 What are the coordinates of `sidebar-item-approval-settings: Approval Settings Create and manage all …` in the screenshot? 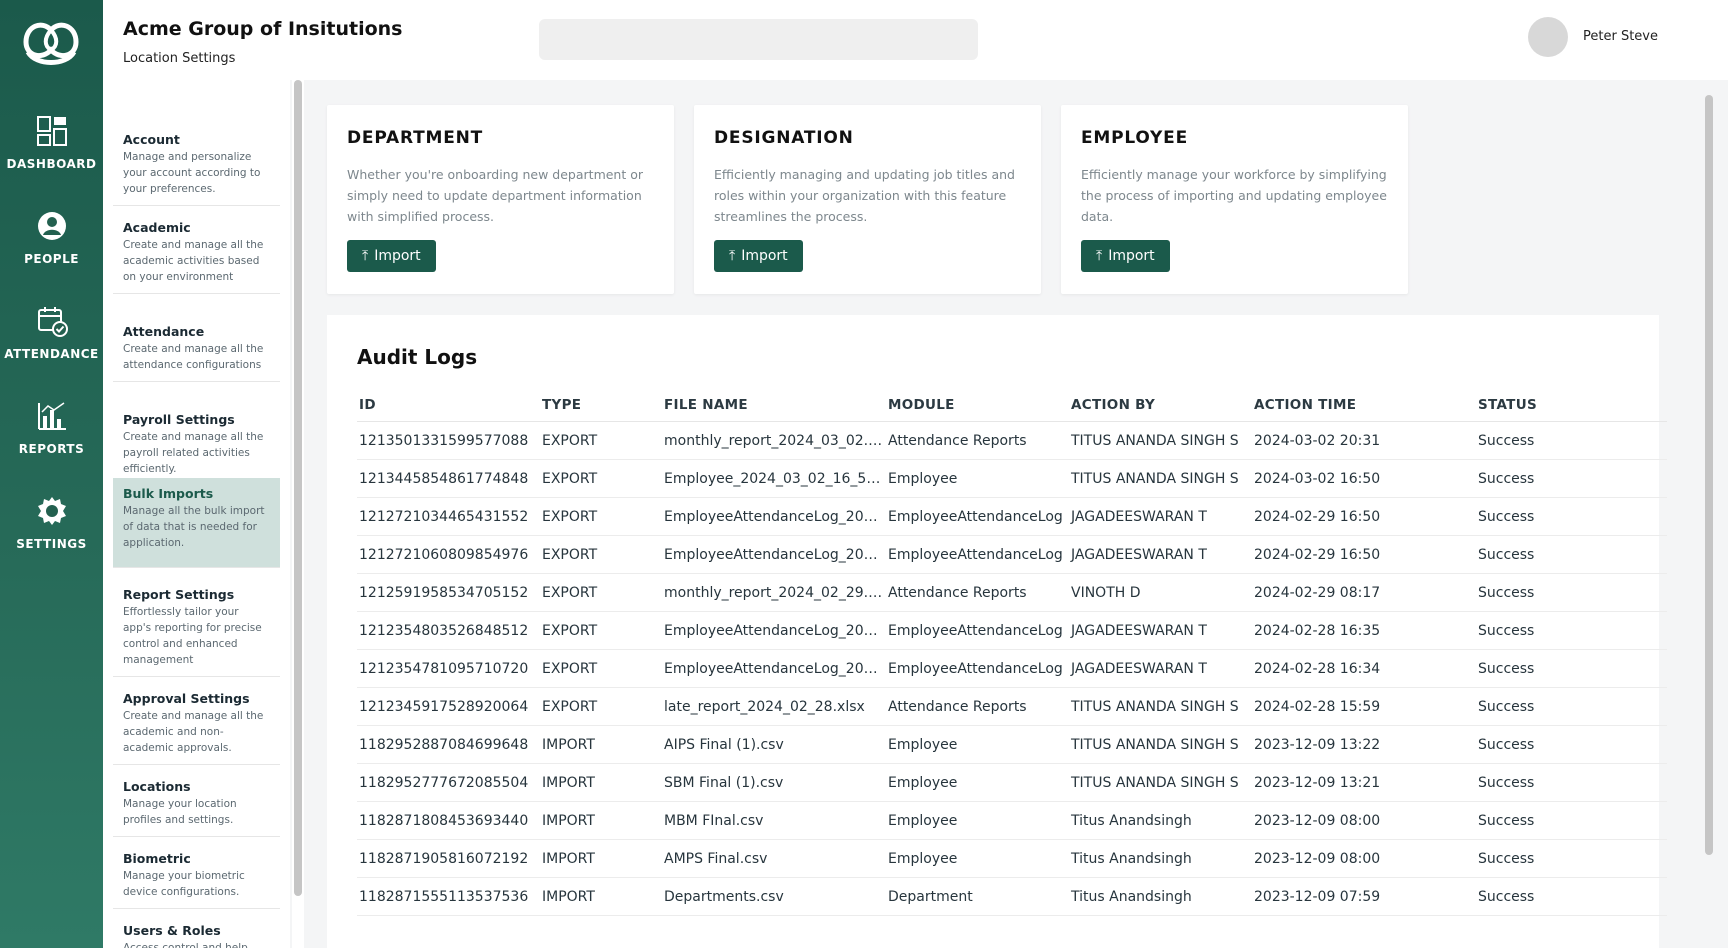 It's located at (196, 724).